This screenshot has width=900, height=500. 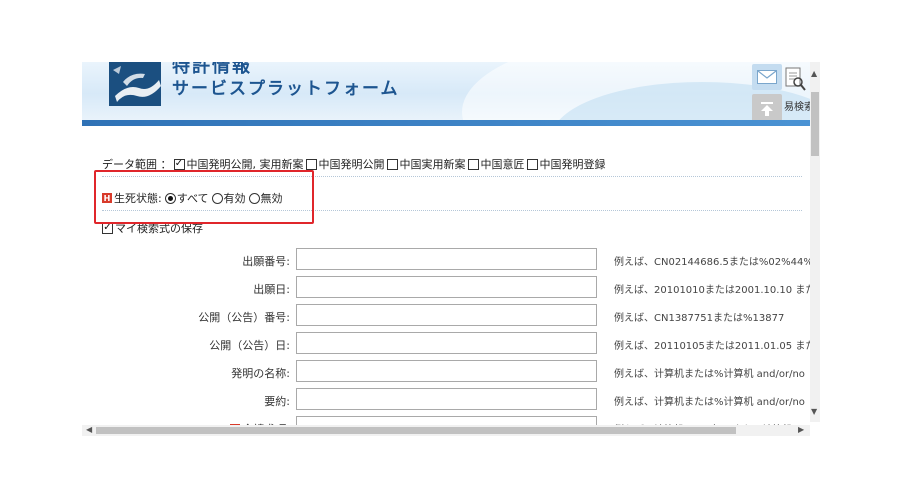 I want to click on application-number-input, so click(x=446, y=259).